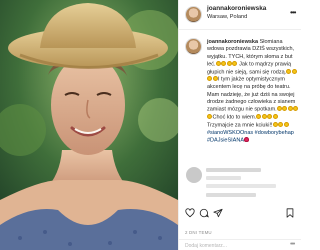 The width and height of the screenshot is (320, 250). I want to click on caption-line: wyjątku. TYCH, którym słoma z but, so click(253, 57).